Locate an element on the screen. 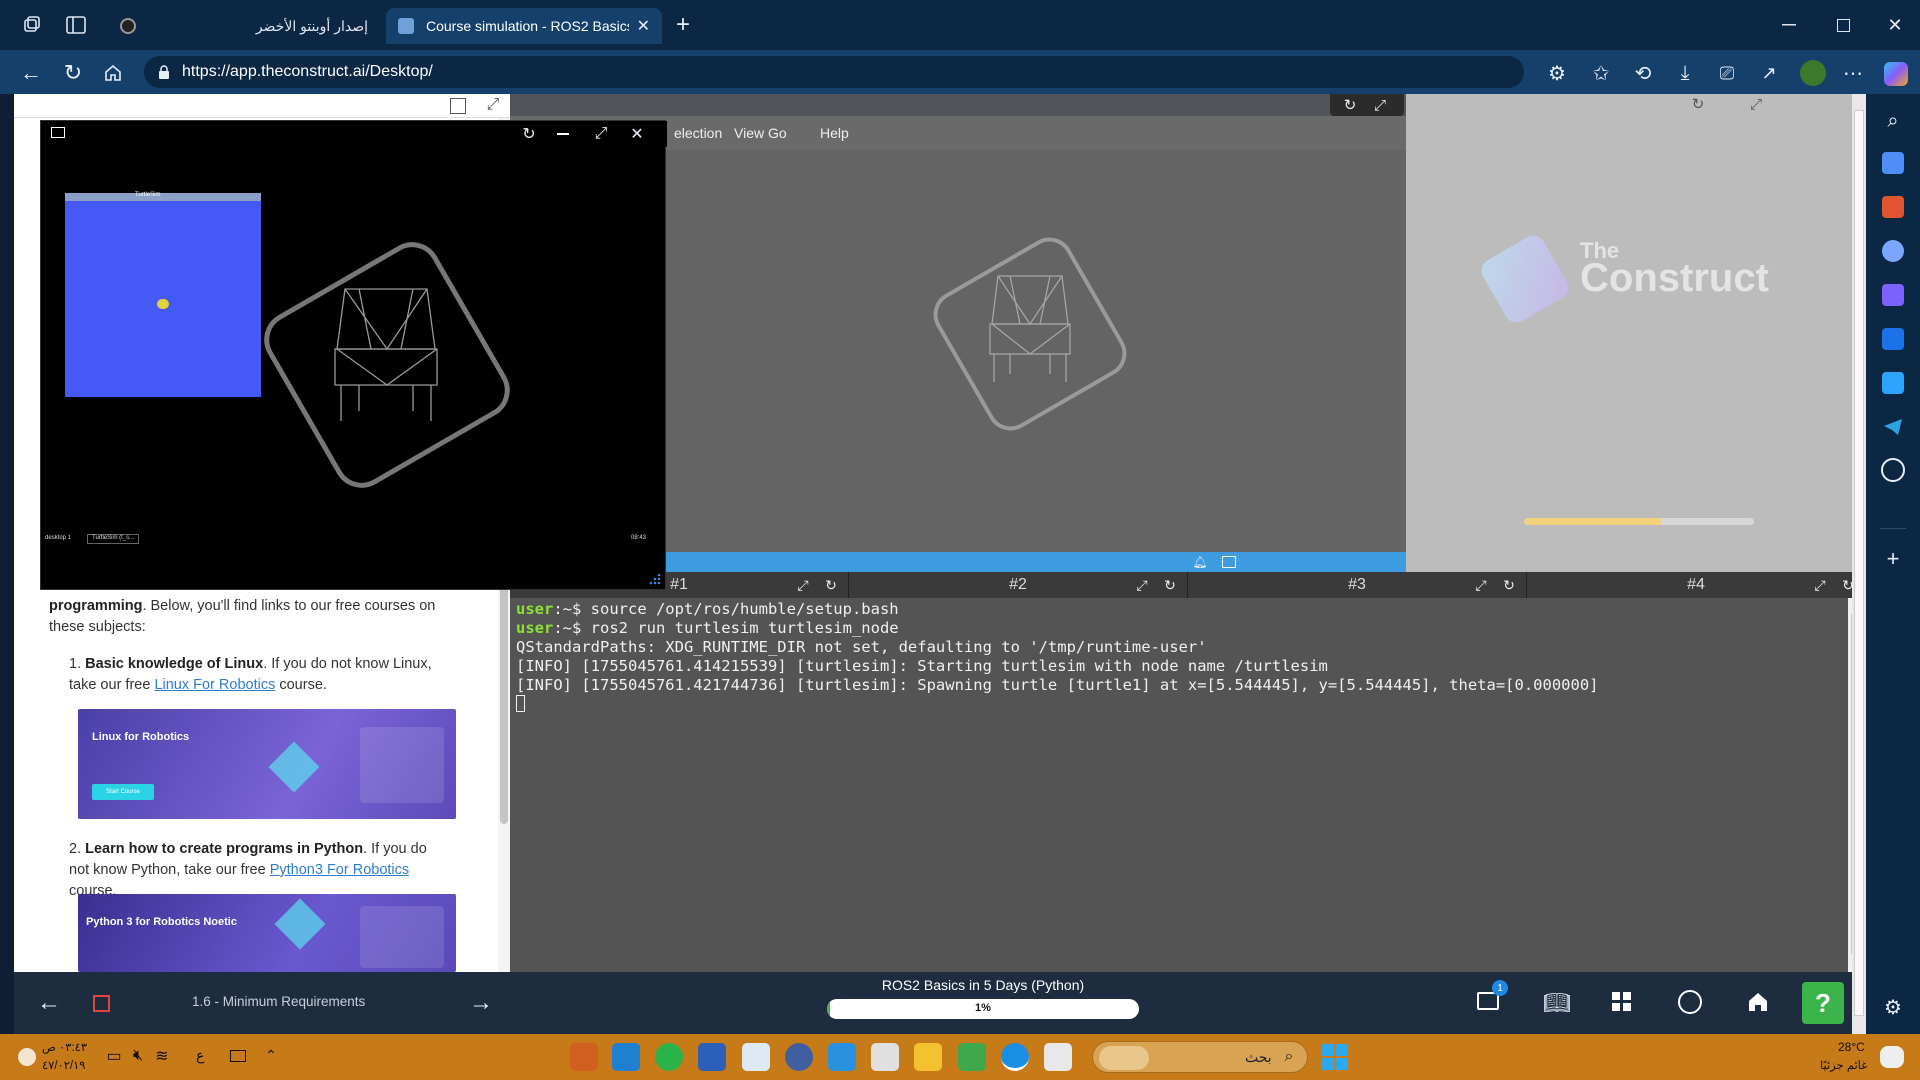 The height and width of the screenshot is (1080, 1920). extensions-icon: ⚙ is located at coordinates (1557, 73).